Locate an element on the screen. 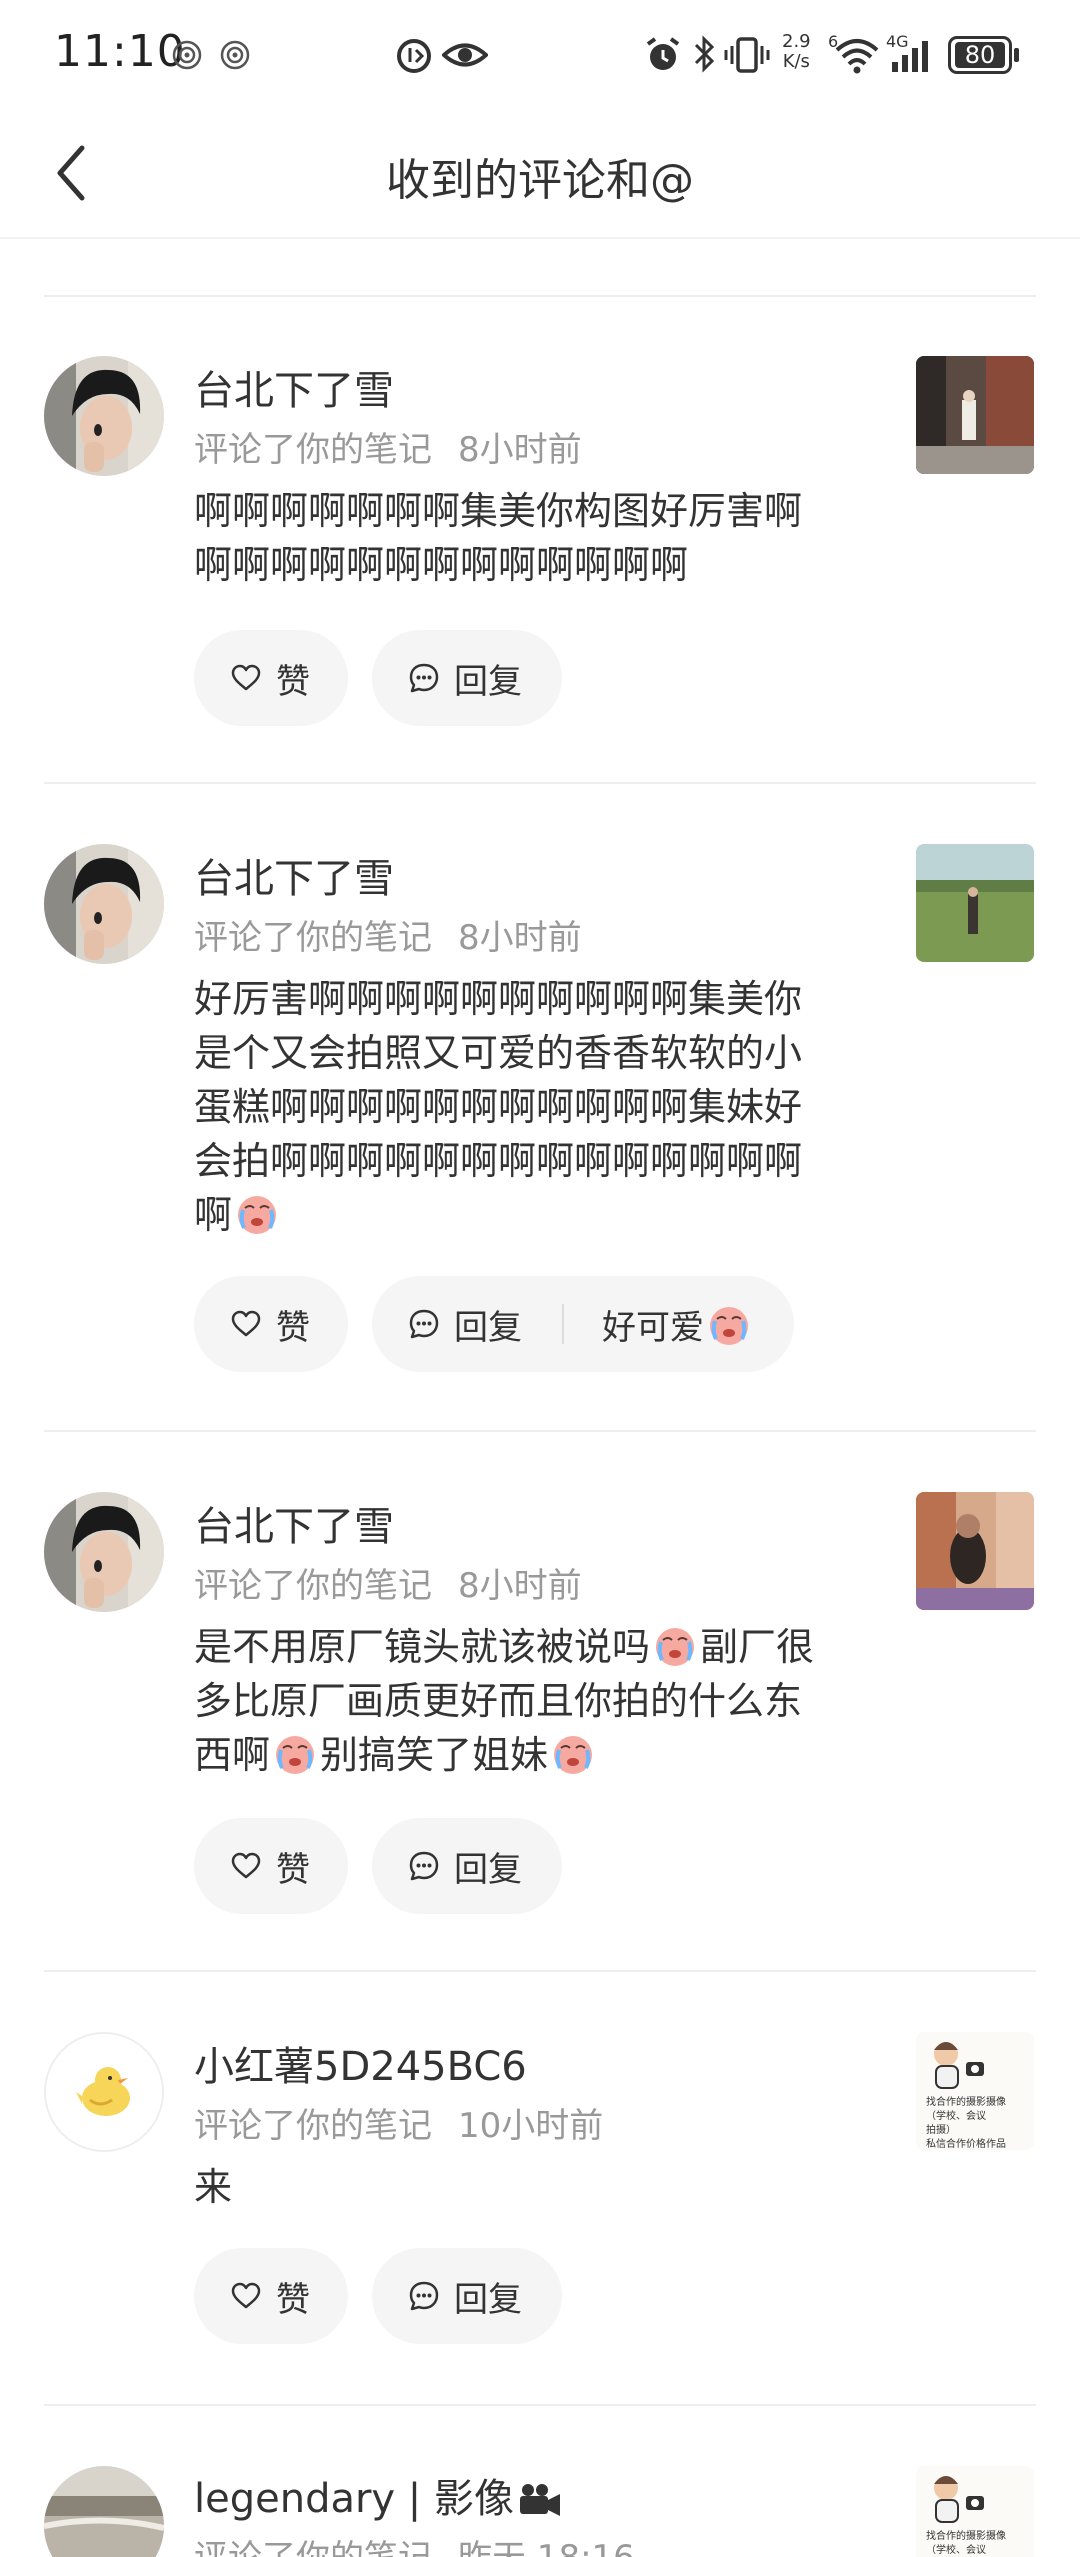 The width and height of the screenshot is (1080, 2557). comment-meta: 评论了你的笔记 10小时前 is located at coordinates (399, 2126).